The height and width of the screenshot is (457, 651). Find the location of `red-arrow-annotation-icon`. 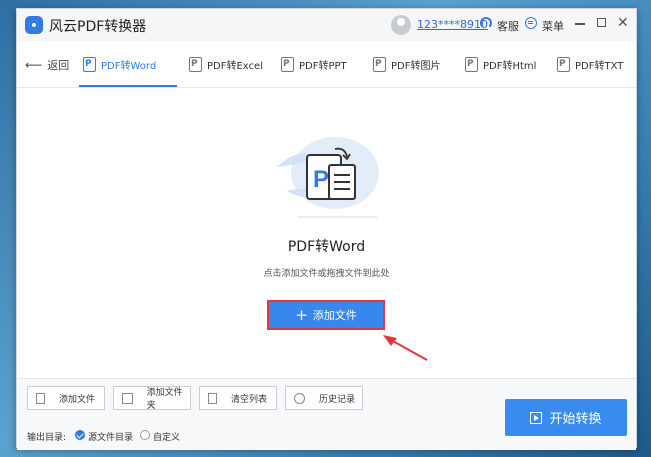

red-arrow-annotation-icon is located at coordinates (405, 348).